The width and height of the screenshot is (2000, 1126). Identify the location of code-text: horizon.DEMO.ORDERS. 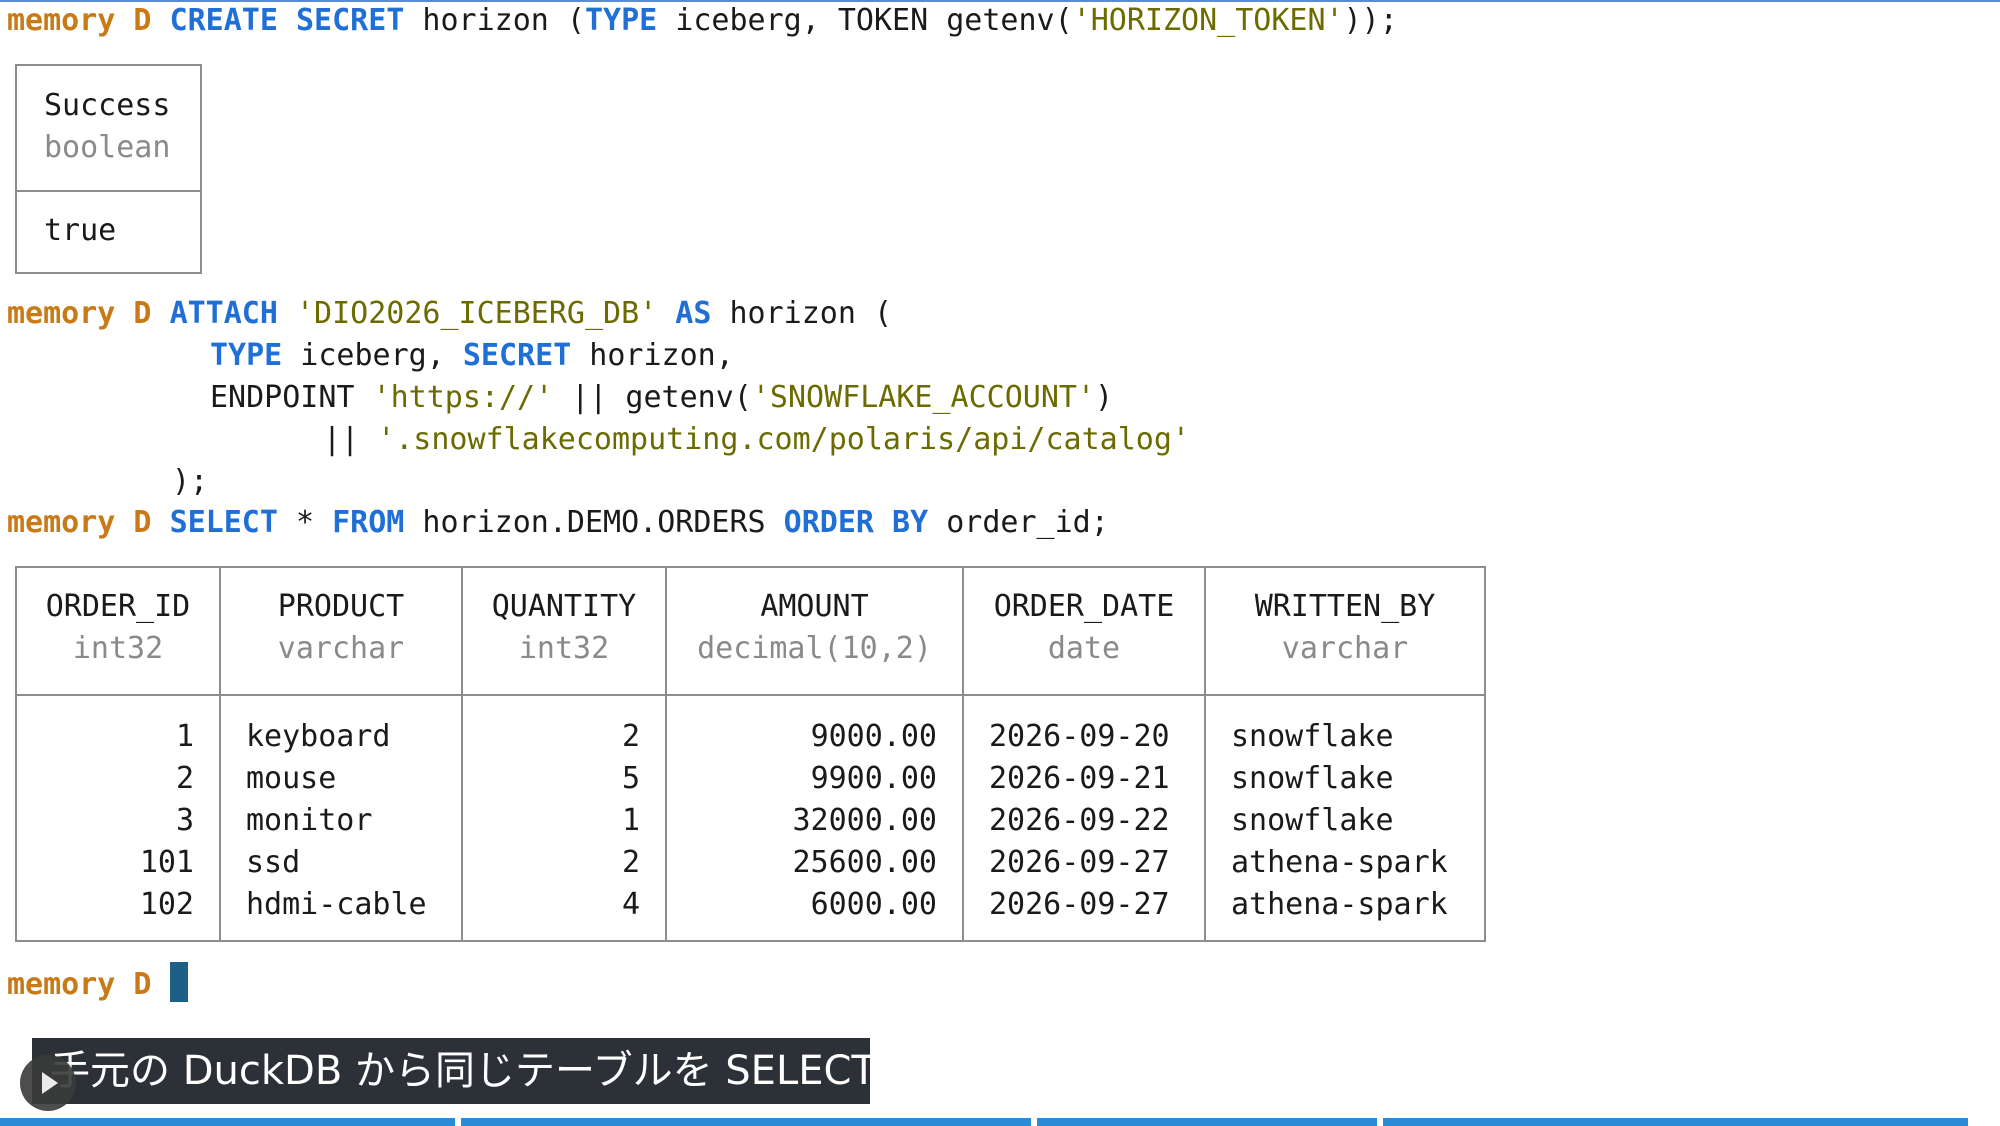
(594, 522).